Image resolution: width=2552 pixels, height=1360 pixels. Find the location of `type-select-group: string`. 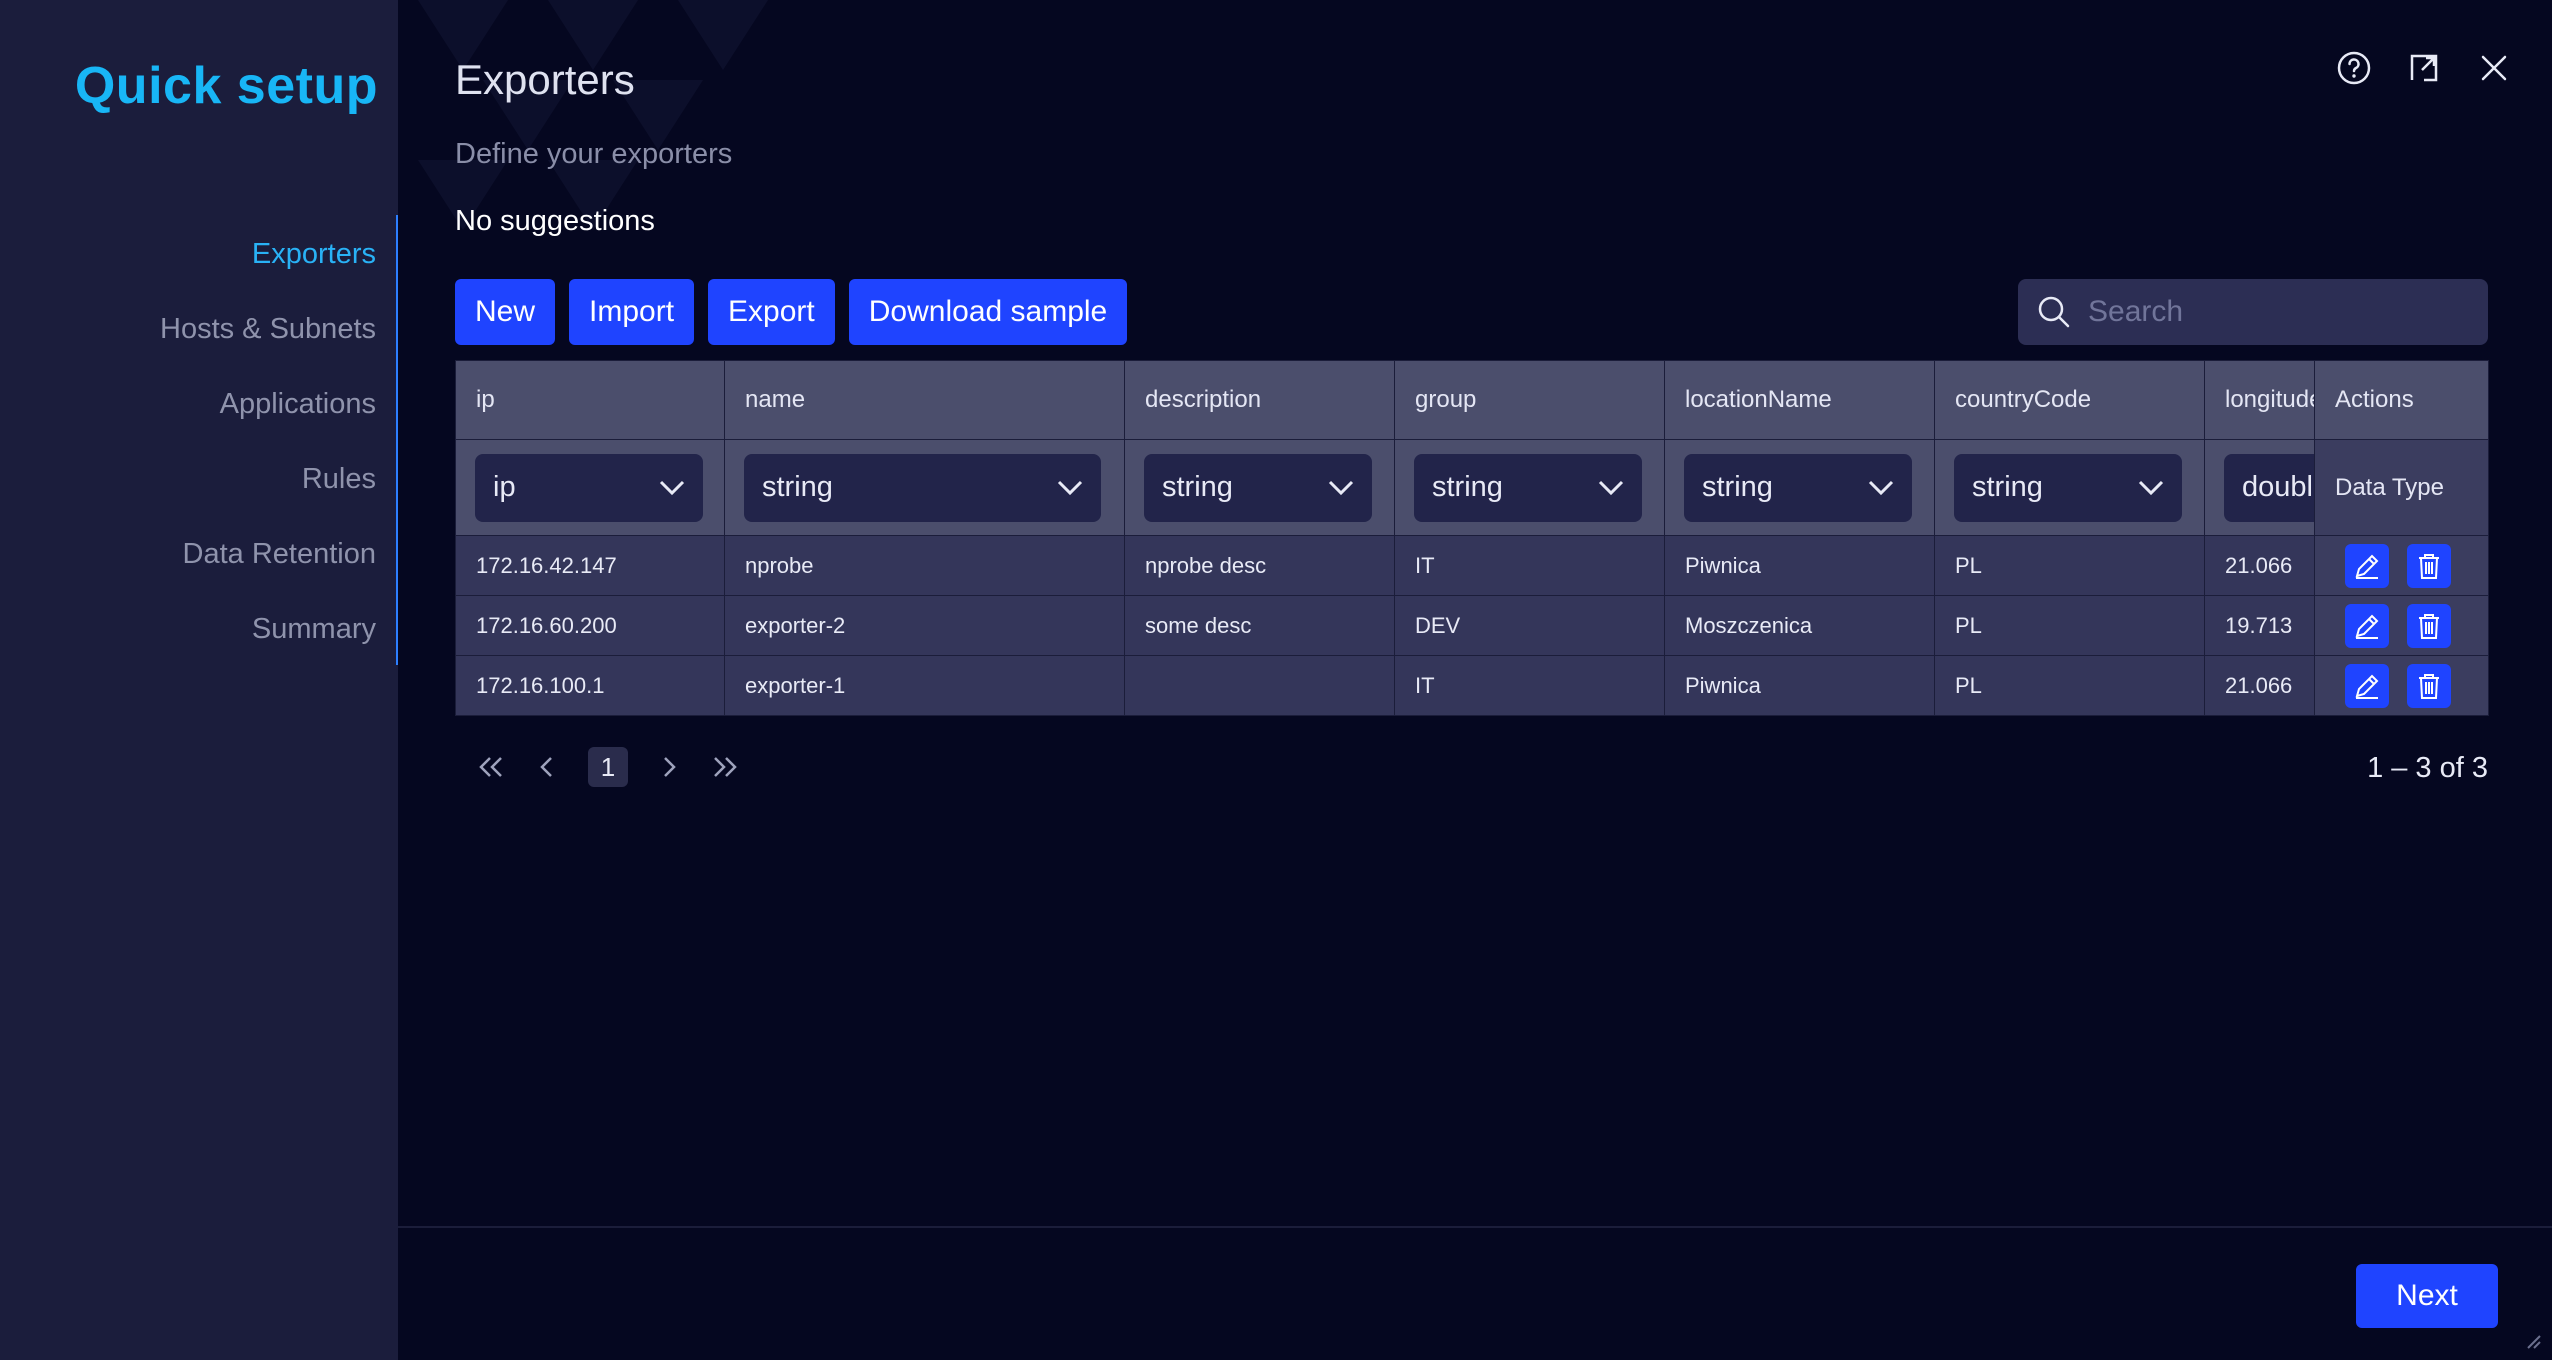

type-select-group: string is located at coordinates (1528, 487).